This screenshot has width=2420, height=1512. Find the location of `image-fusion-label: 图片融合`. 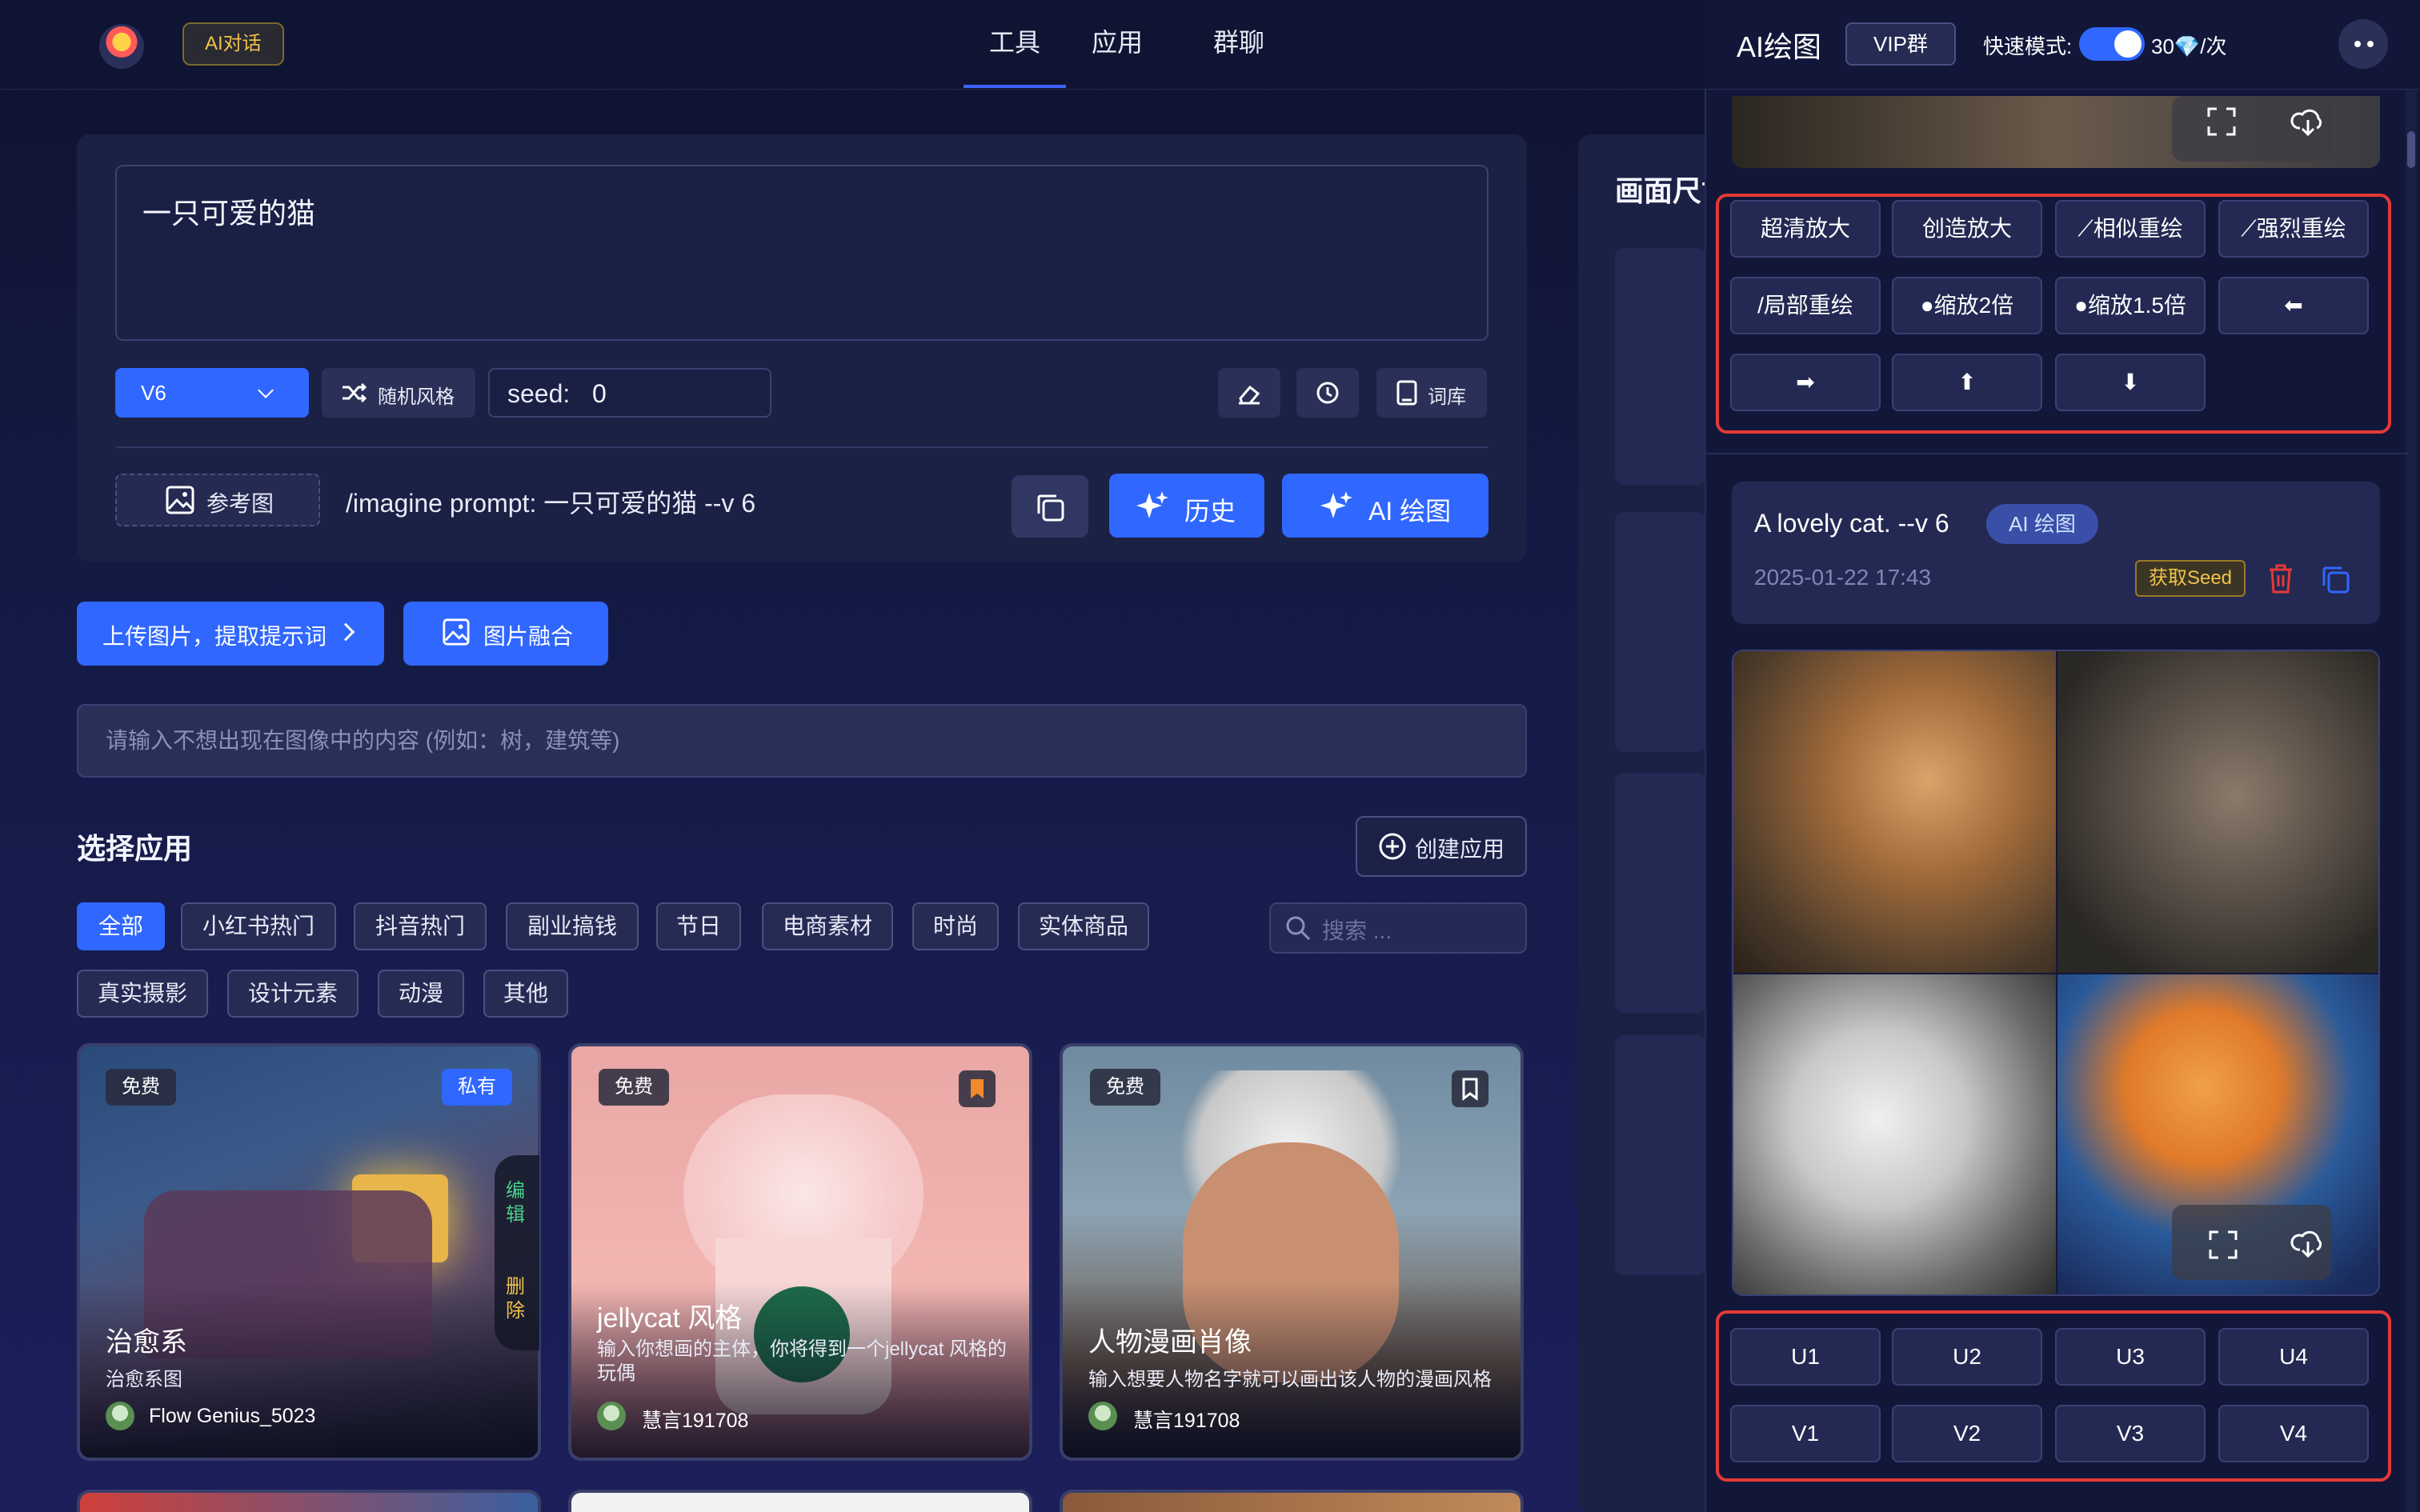

image-fusion-label: 图片融合 is located at coordinates (528, 636).